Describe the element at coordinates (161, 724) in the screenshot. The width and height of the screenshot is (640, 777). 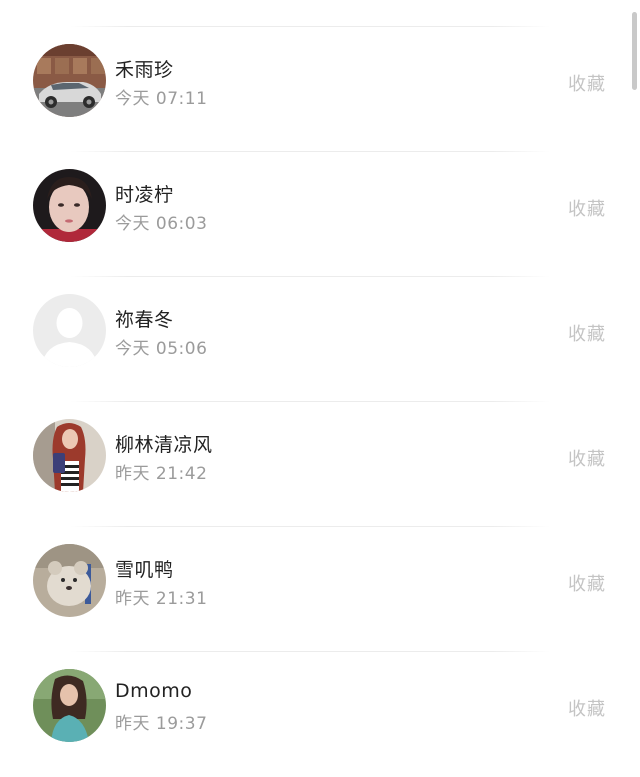
I see `contact-time: 昨天 19:37` at that location.